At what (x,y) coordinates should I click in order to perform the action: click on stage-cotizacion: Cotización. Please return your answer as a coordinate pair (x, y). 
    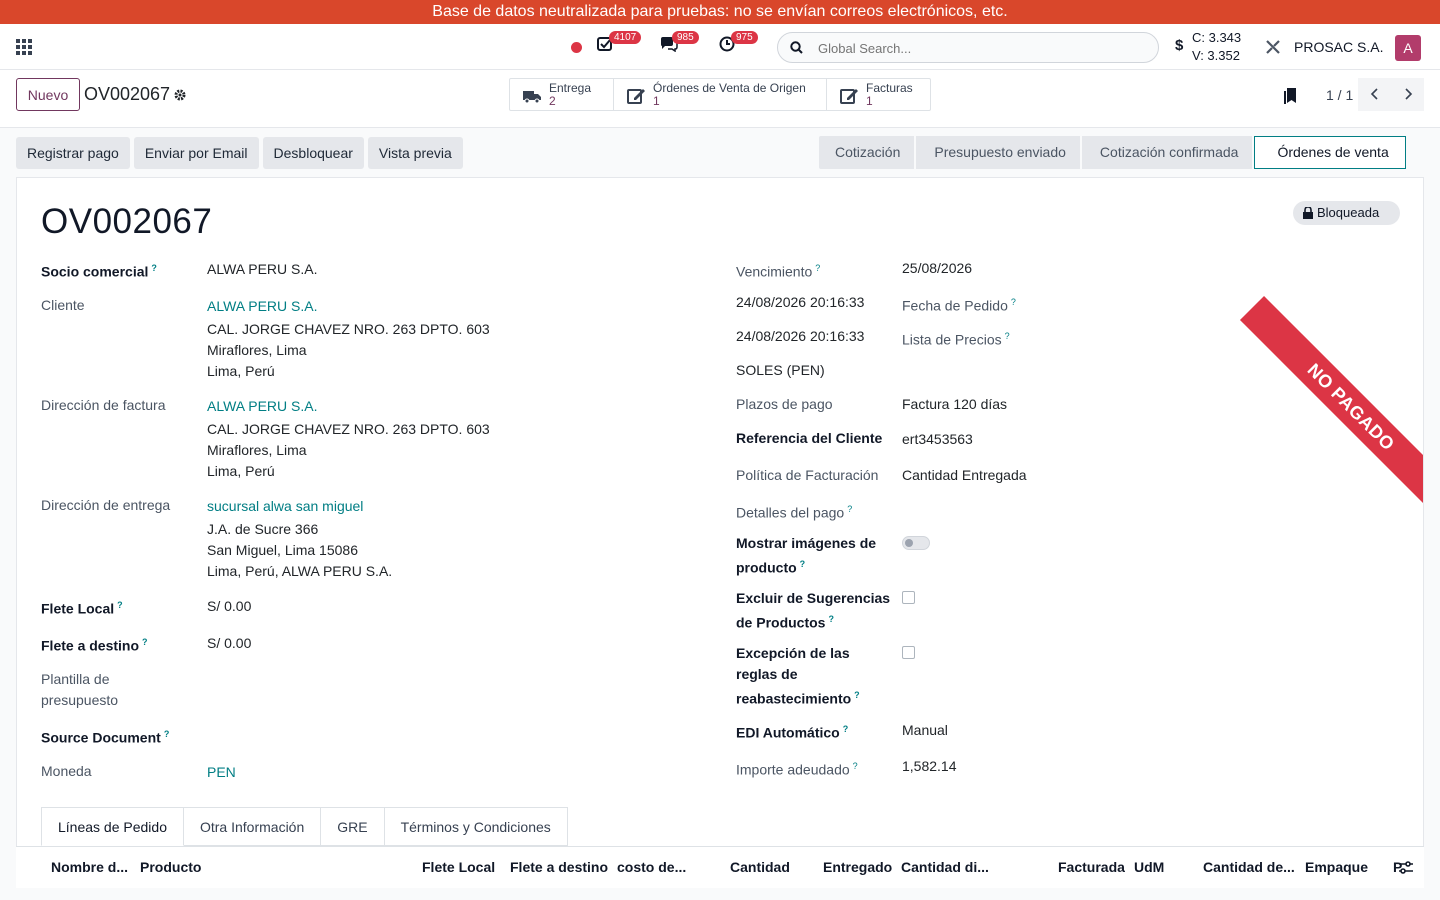
    Looking at the image, I should click on (867, 152).